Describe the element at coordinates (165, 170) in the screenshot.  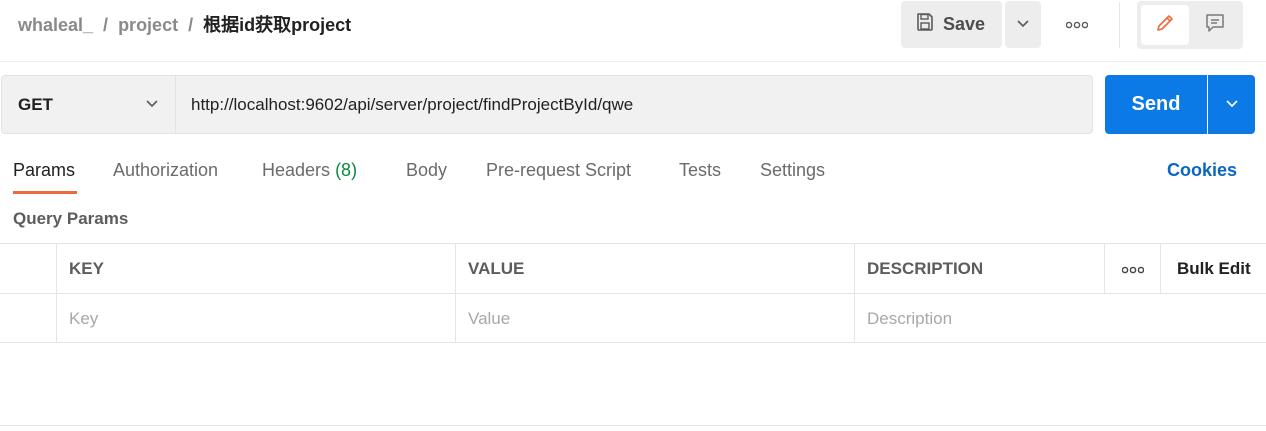
I see `tab-authorization: Authorization` at that location.